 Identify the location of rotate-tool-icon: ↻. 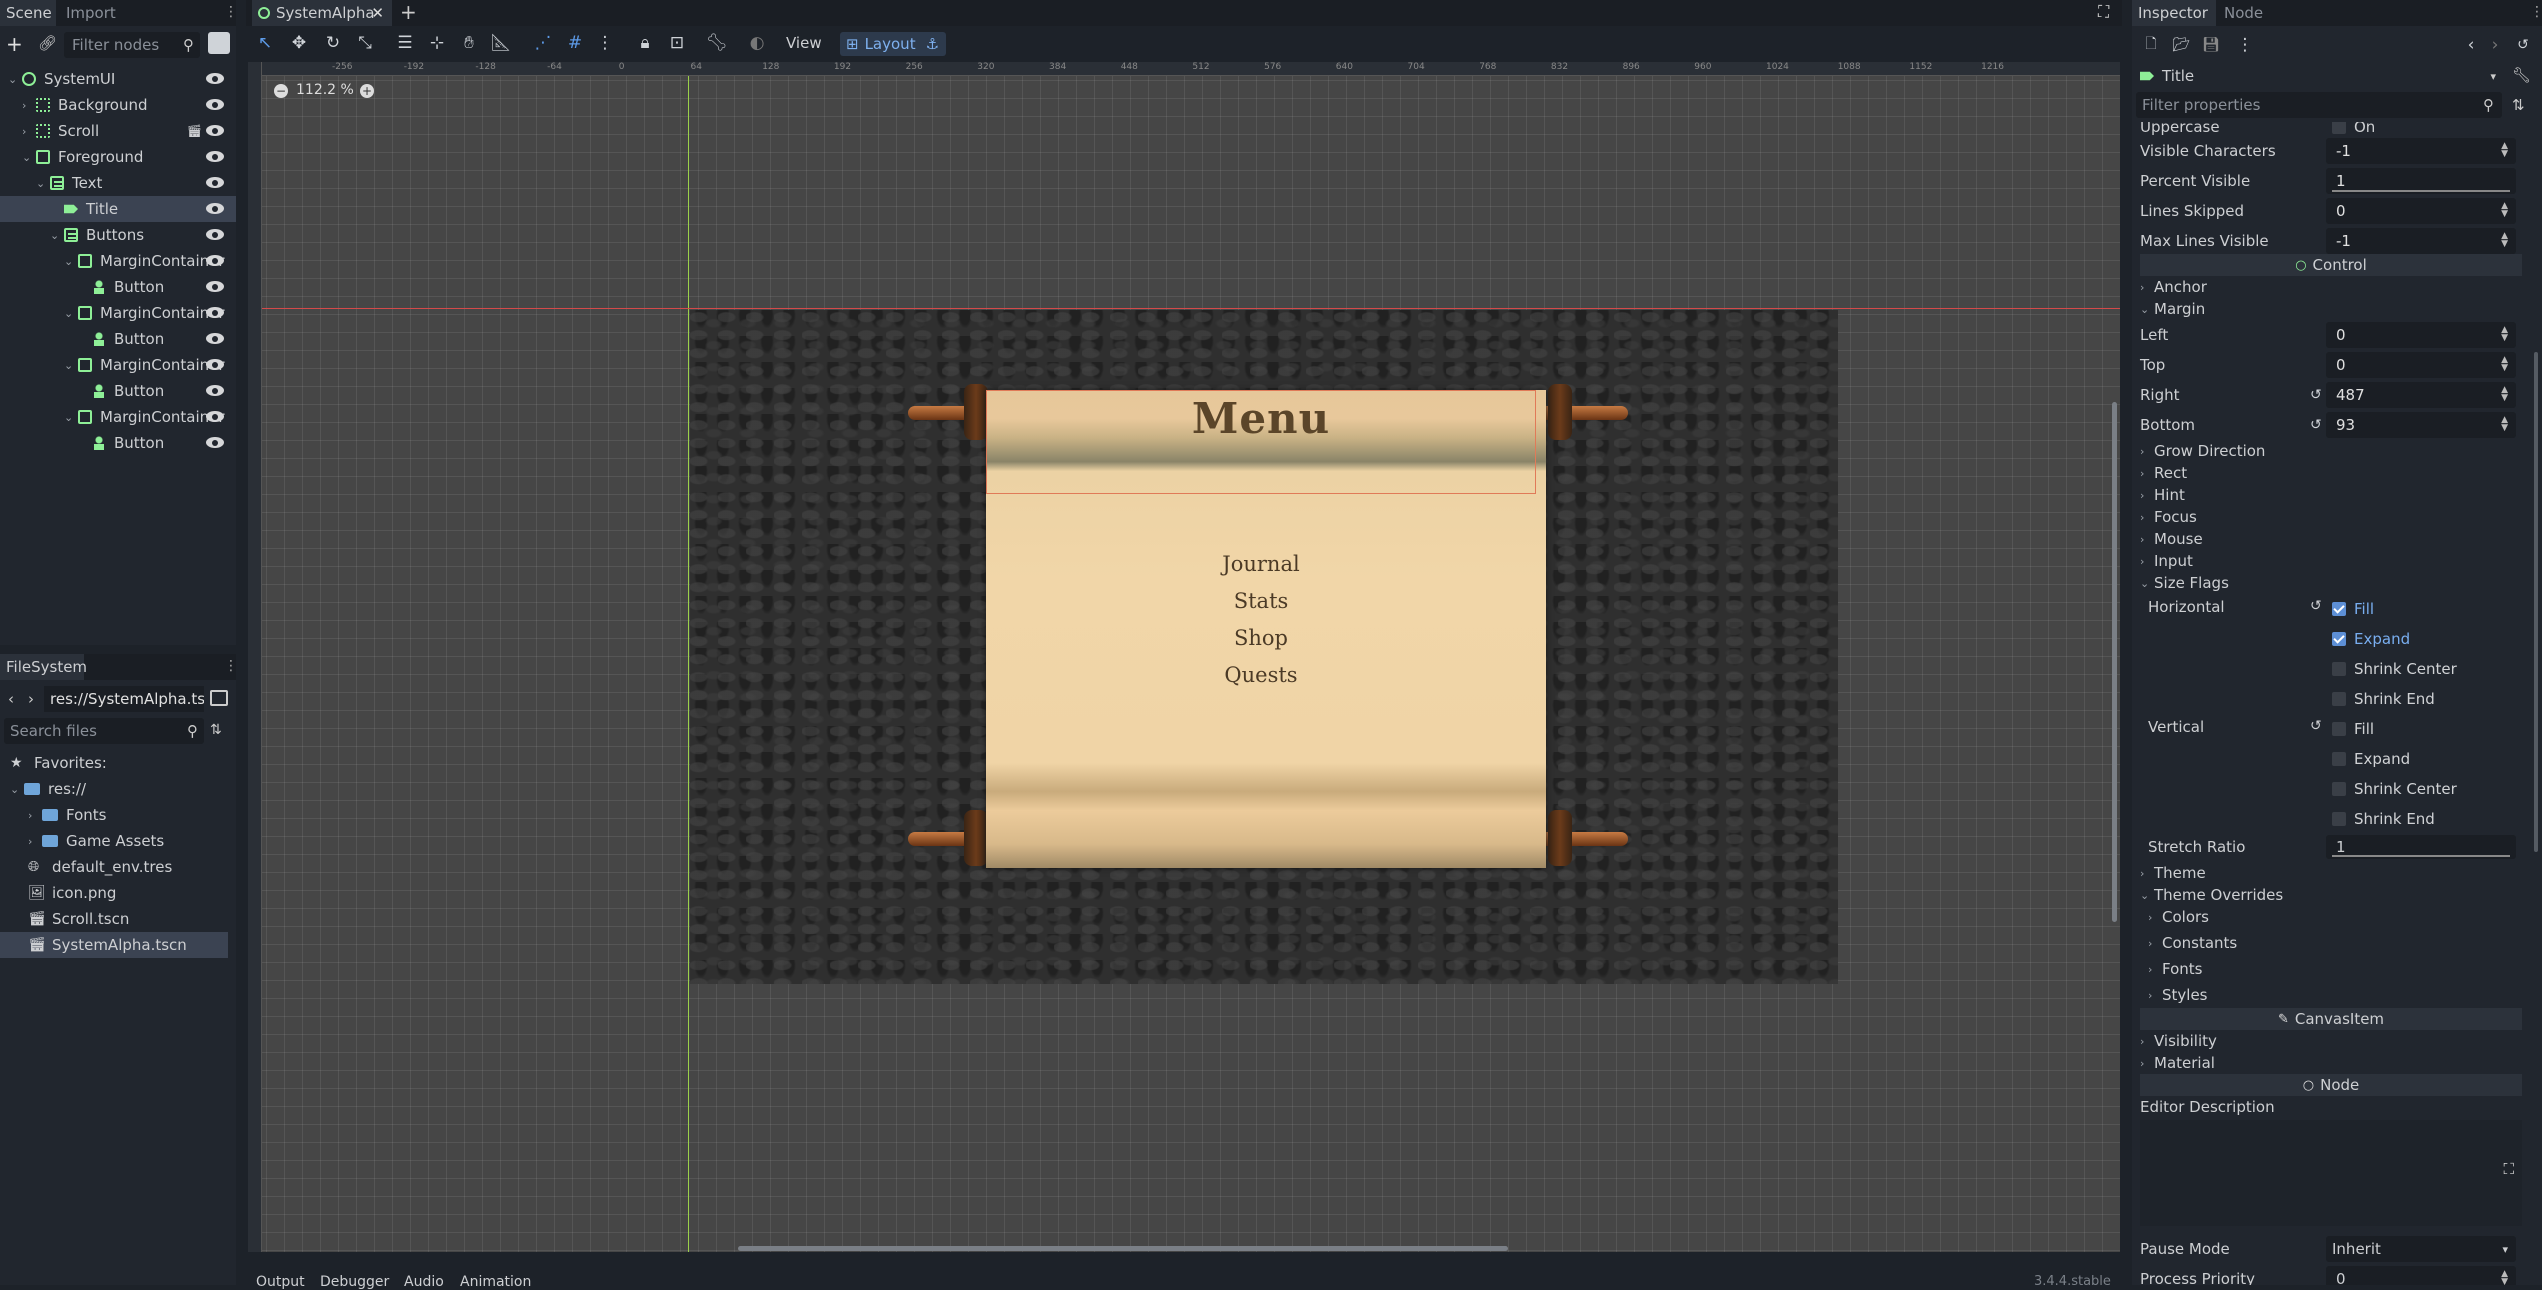
(333, 43).